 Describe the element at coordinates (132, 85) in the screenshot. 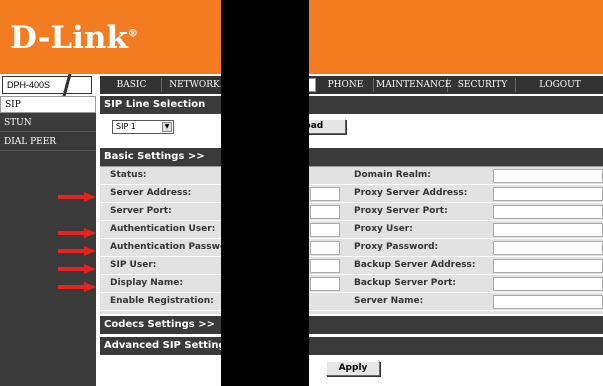

I see `tab-basic: BASIC` at that location.